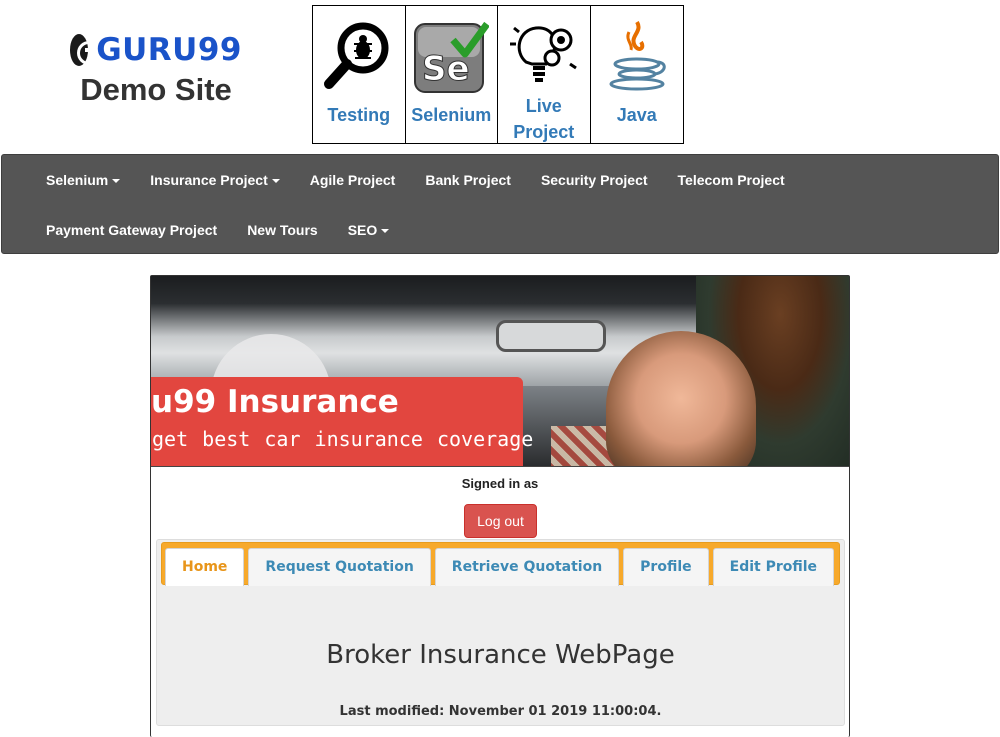  I want to click on nav-item-security-project: Security Project, so click(594, 180).